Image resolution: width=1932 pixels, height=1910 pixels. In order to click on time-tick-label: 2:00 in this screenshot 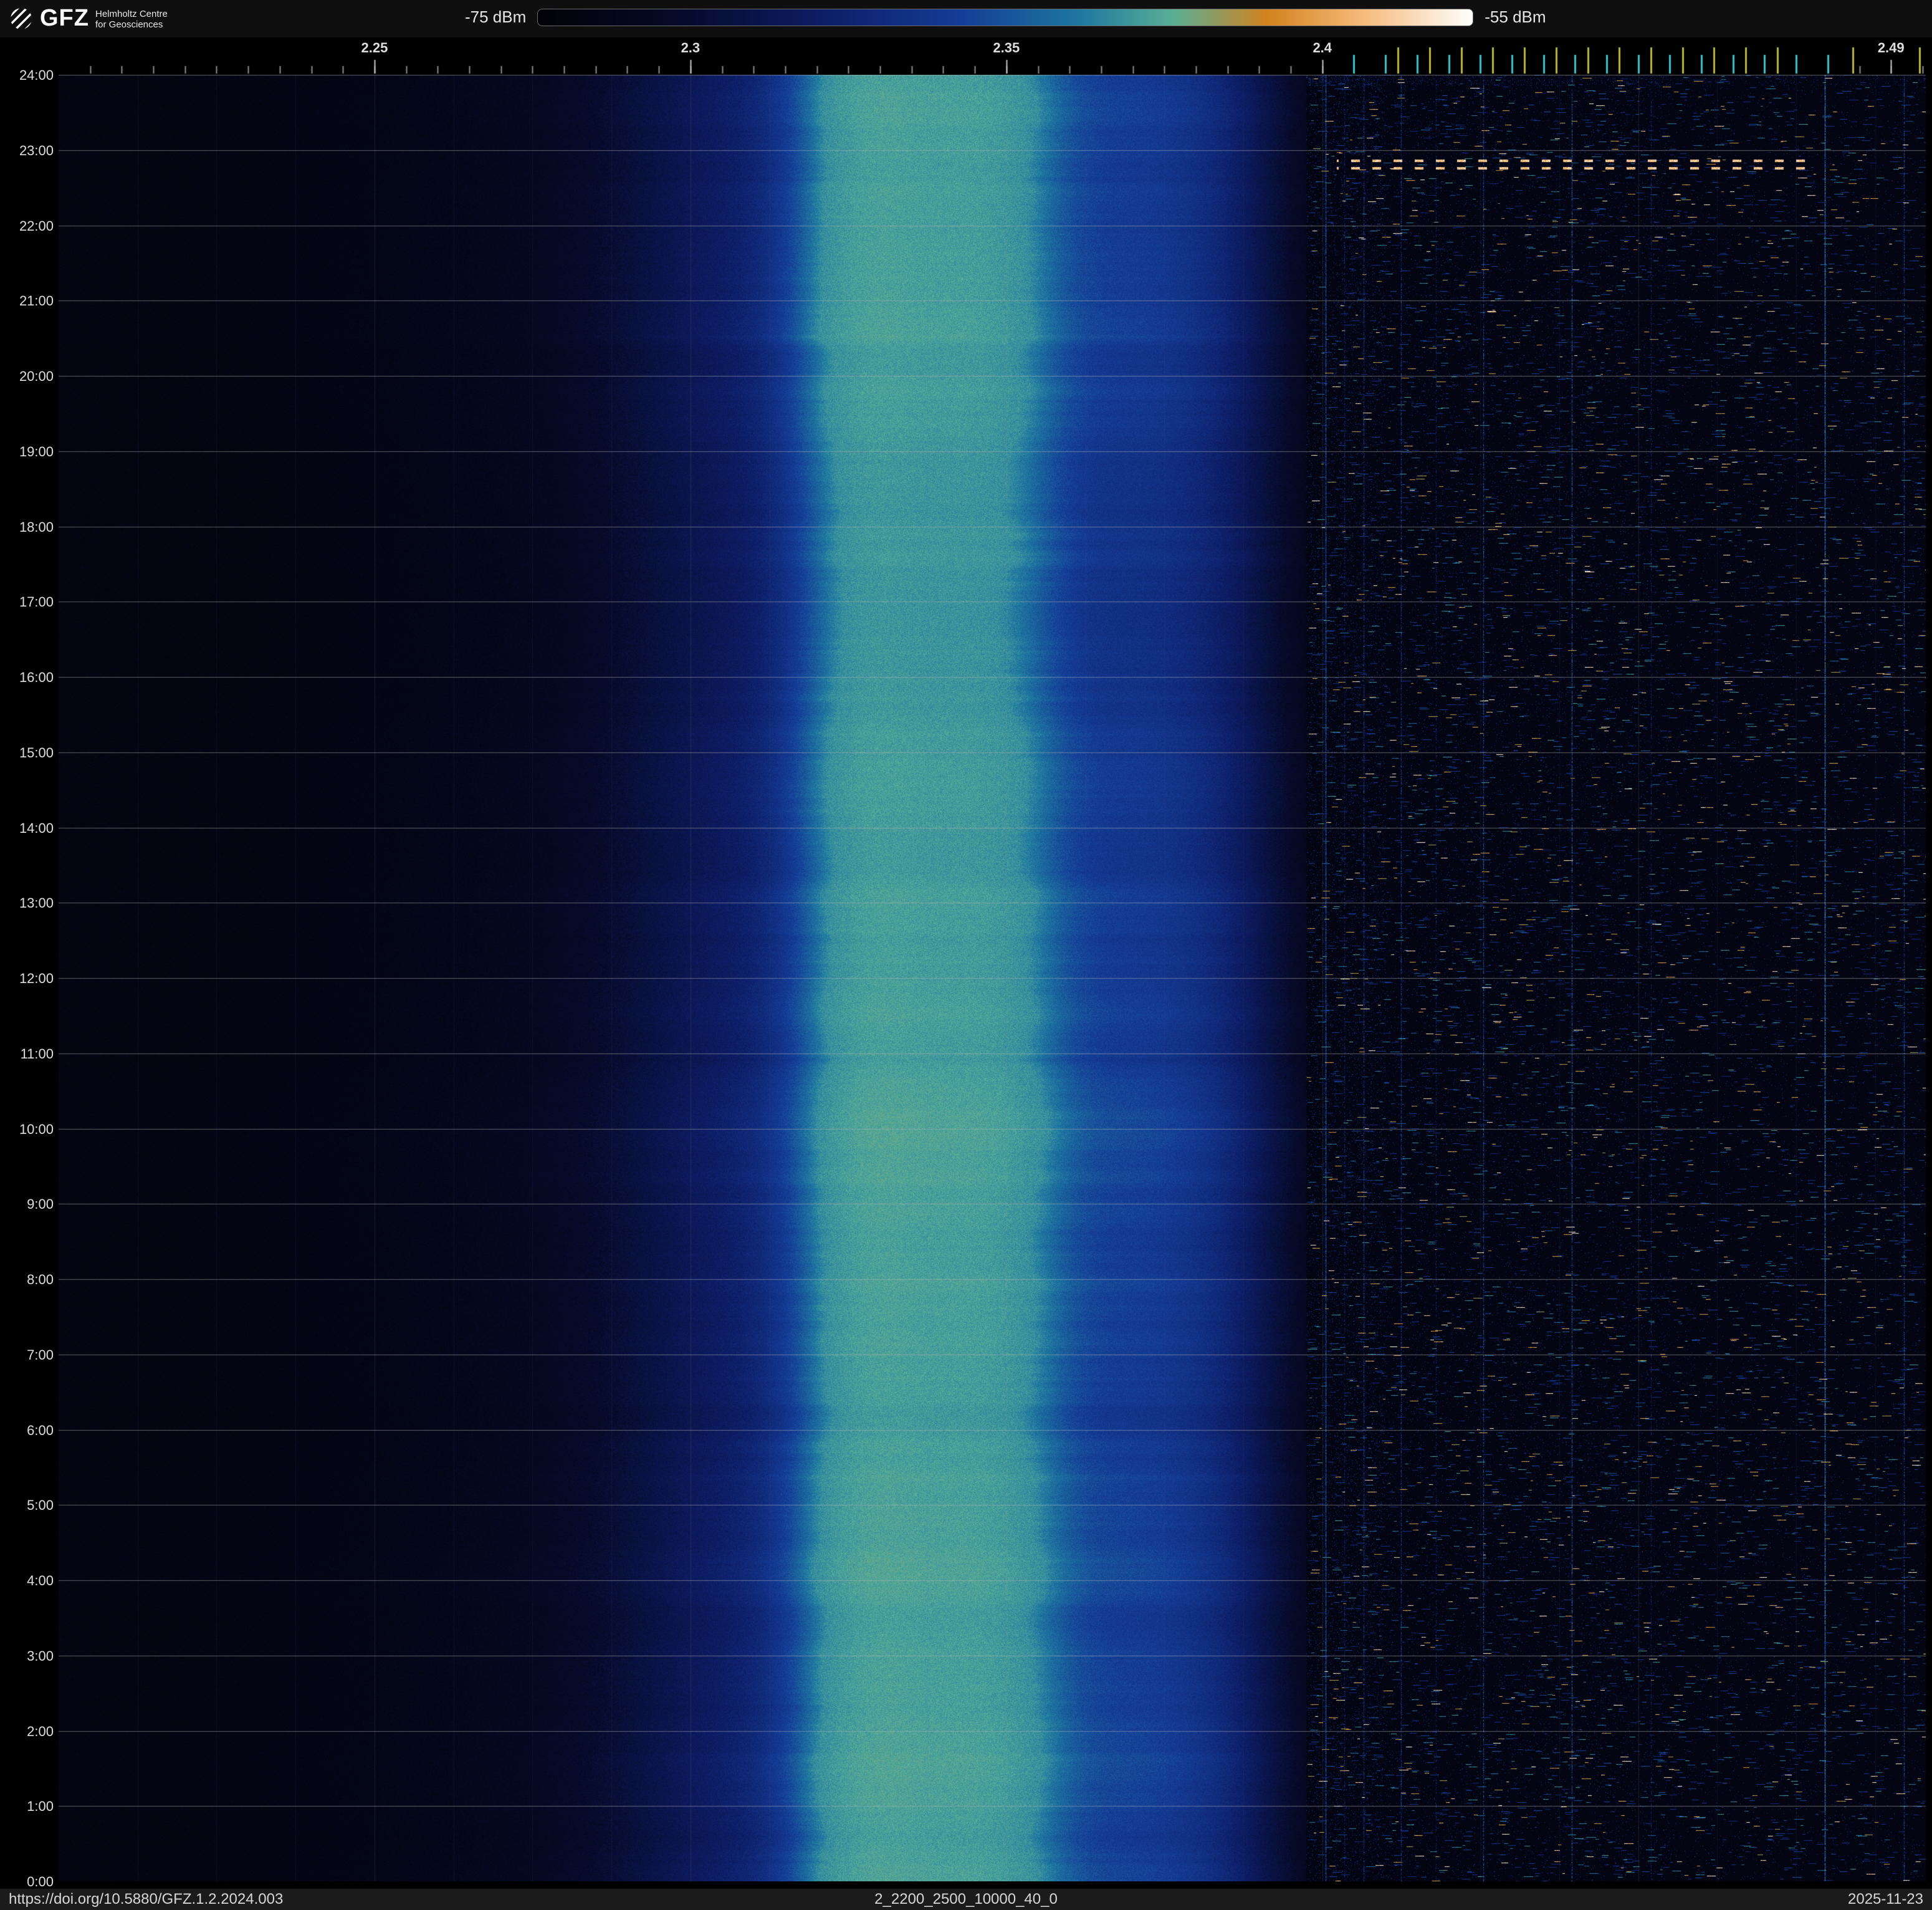, I will do `click(40, 1731)`.